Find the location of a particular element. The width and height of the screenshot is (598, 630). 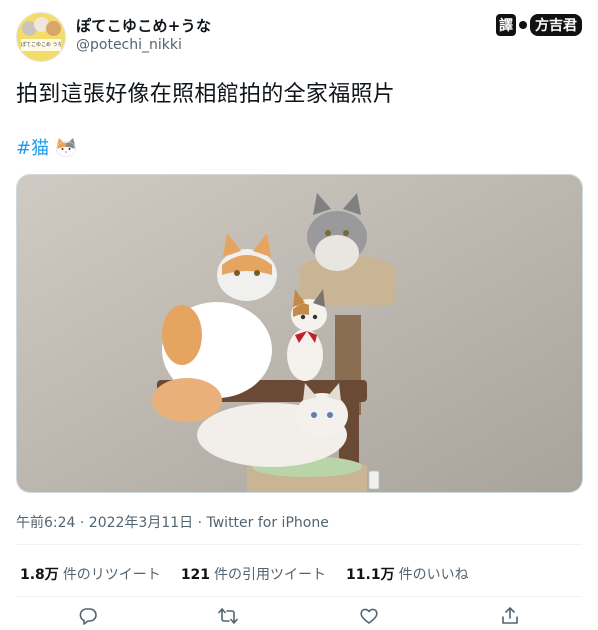

tweet-text: 拍到這張好像在照相館拍的全家福照片 is located at coordinates (206, 94).